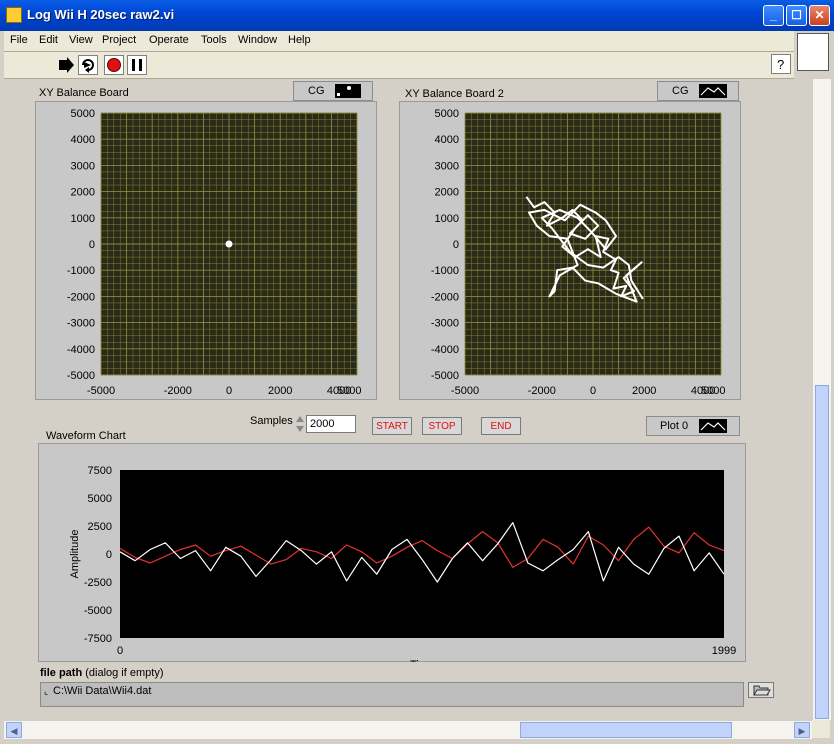 This screenshot has height=744, width=834. What do you see at coordinates (674, 426) in the screenshot?
I see `waveform-legend-label: Plot 0` at bounding box center [674, 426].